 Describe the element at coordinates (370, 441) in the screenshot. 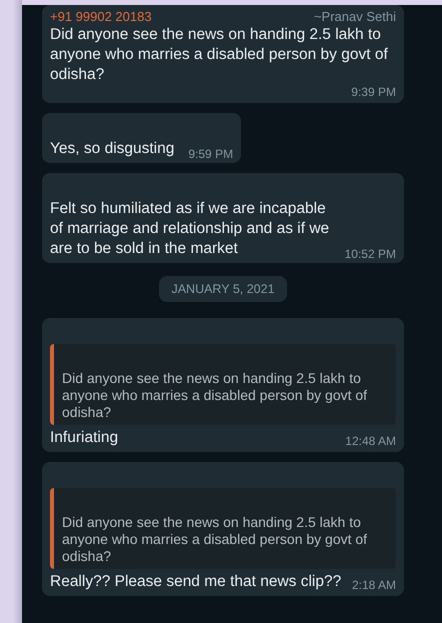

I see `message-time: 12:48 AM` at that location.